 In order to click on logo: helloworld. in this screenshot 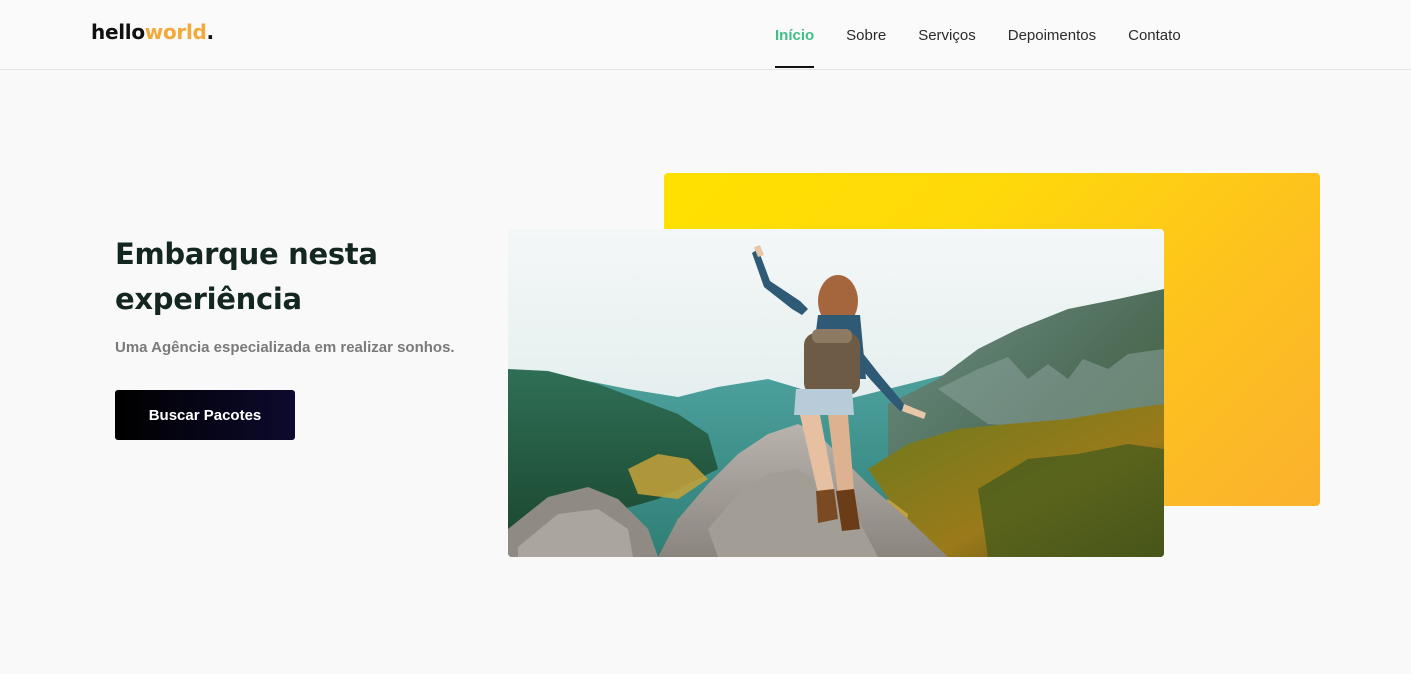, I will do `click(152, 32)`.